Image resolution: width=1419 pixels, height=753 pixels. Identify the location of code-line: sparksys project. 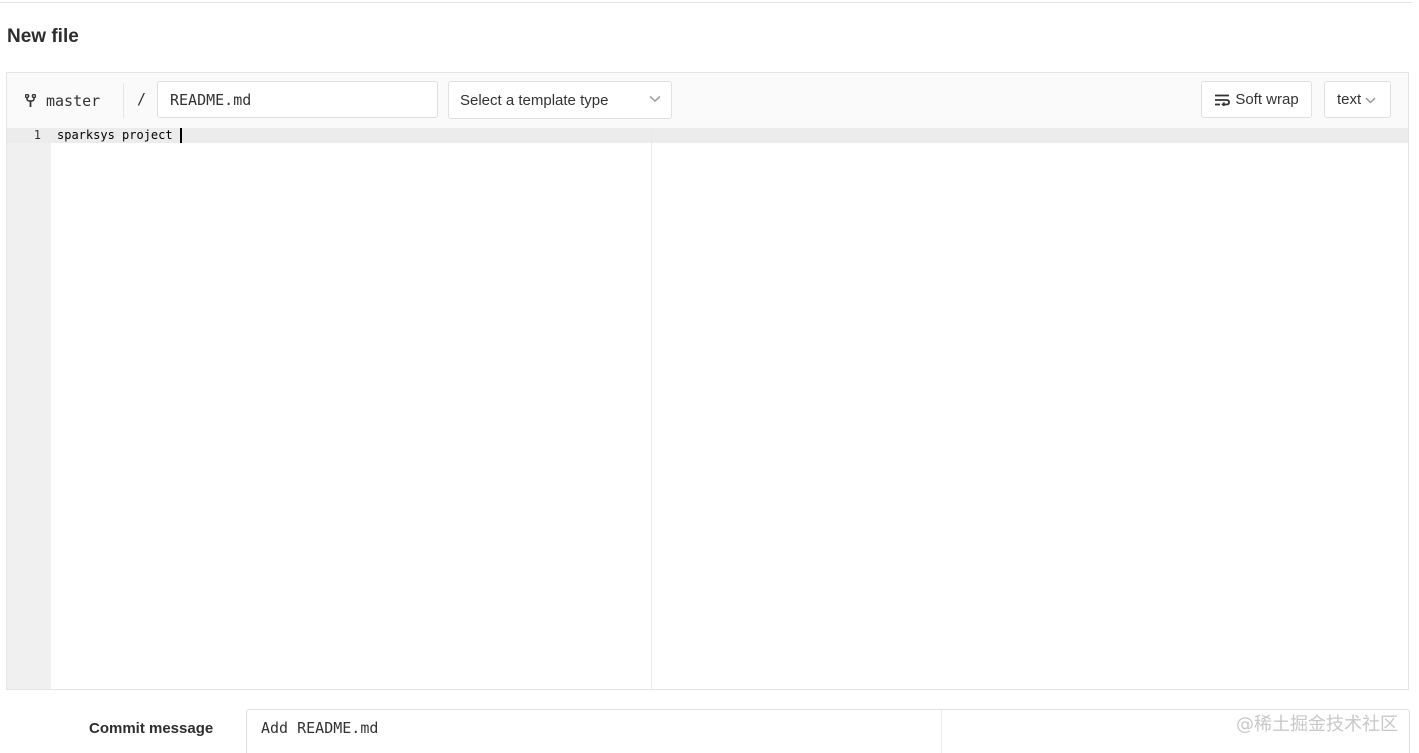
(119, 135).